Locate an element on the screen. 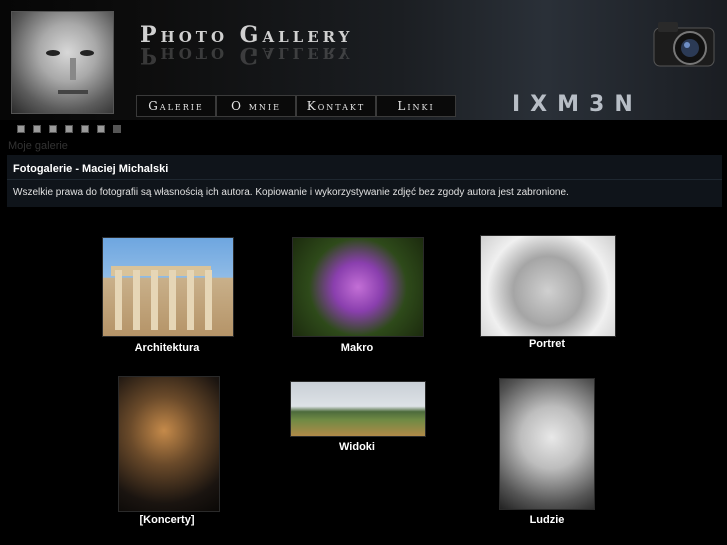 The width and height of the screenshot is (727, 545). gallery-thumb-portret is located at coordinates (548, 286).